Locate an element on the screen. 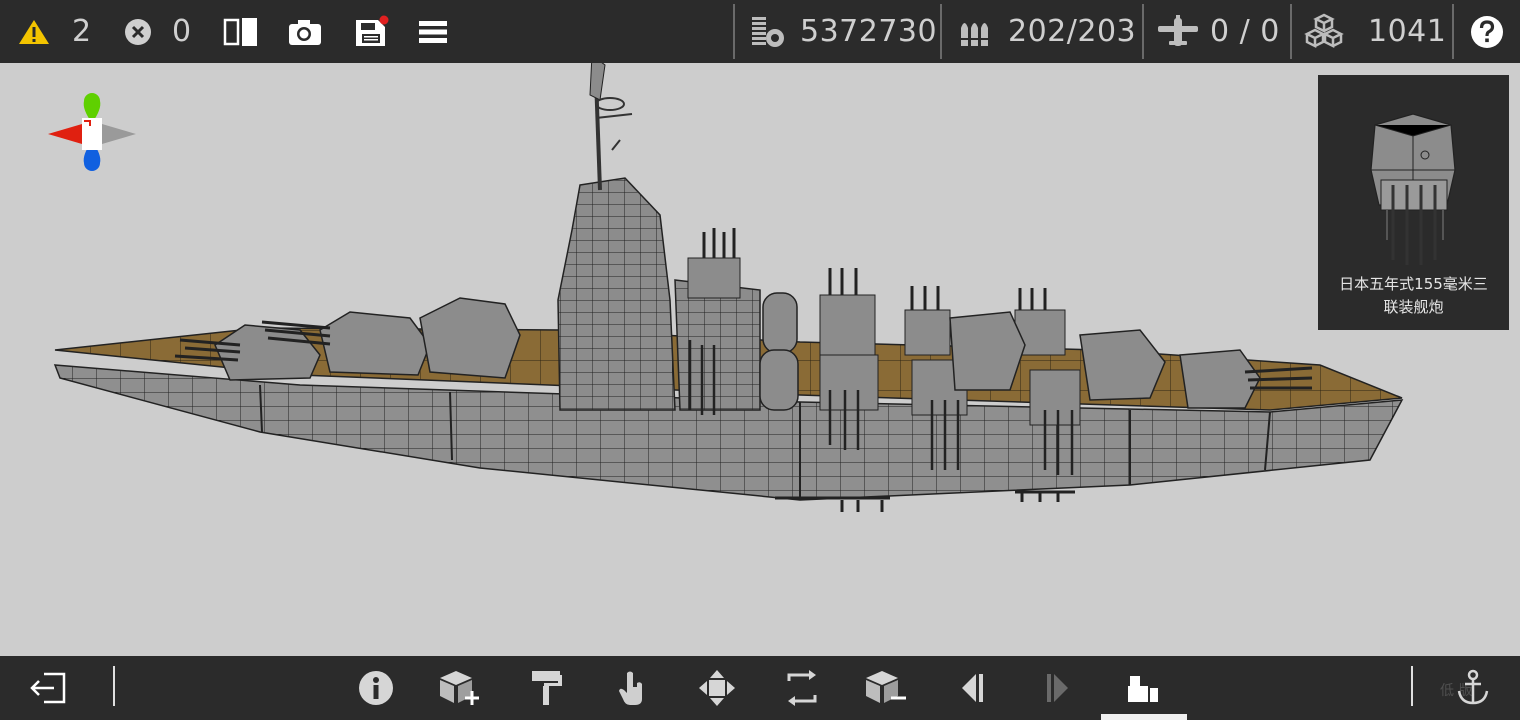  redo-button is located at coordinates (1057, 688).